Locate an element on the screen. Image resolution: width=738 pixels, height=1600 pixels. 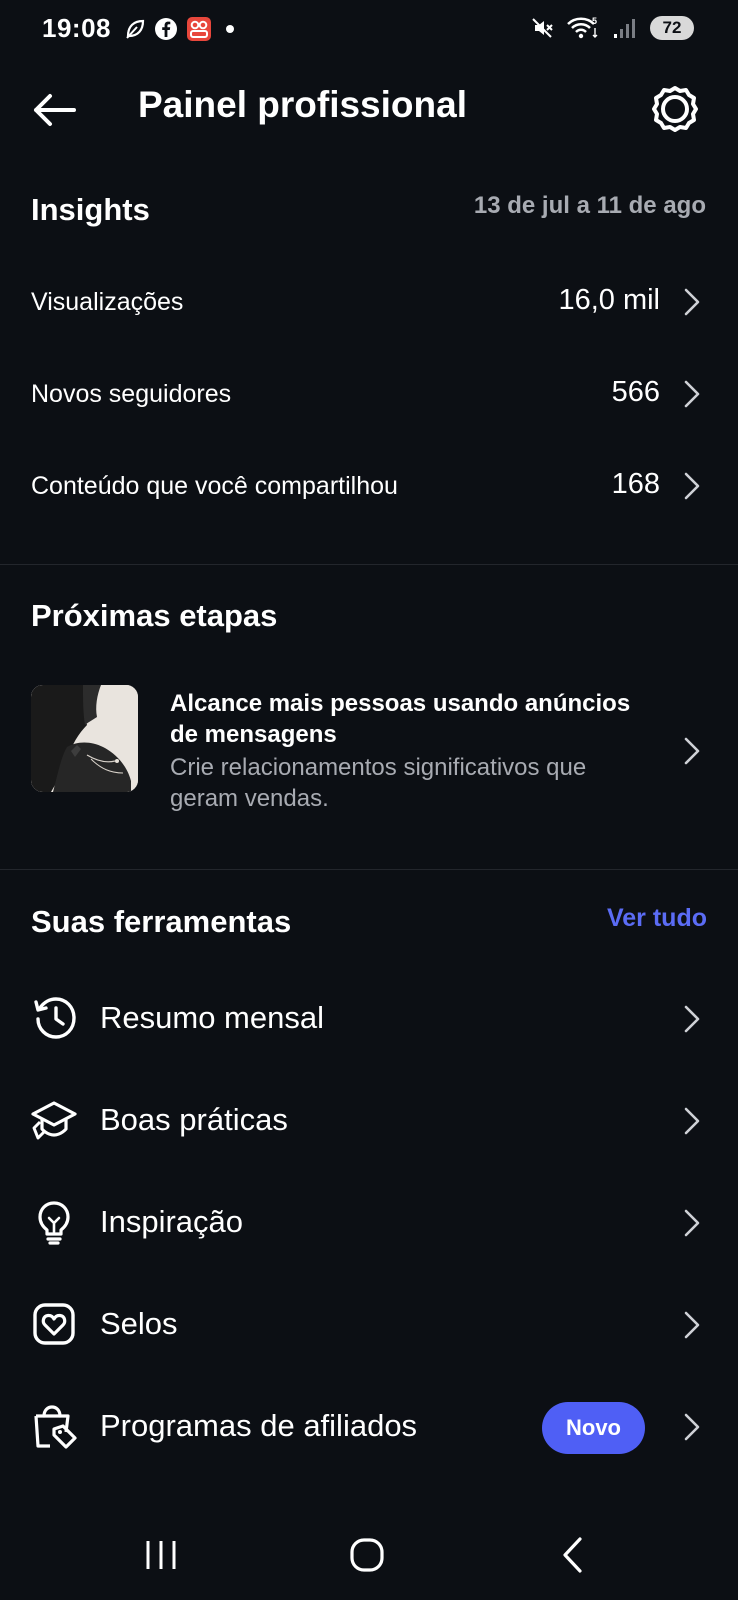
tools-title: Suas ferramentas is located at coordinates (161, 921).